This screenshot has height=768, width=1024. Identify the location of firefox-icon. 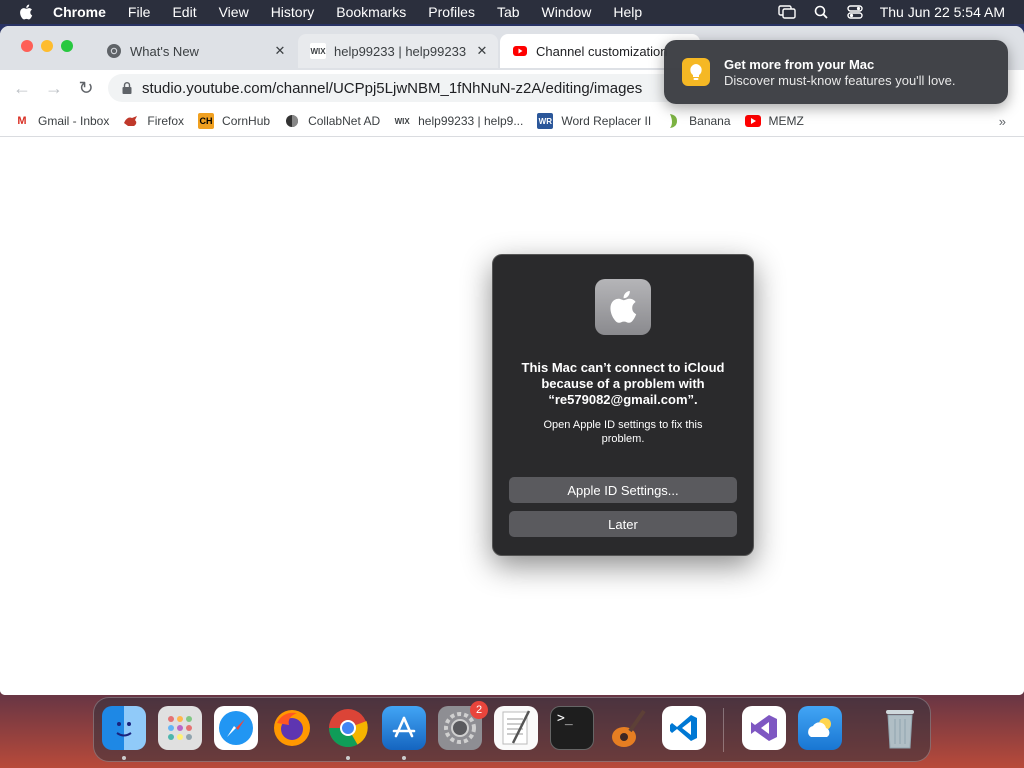
(292, 728).